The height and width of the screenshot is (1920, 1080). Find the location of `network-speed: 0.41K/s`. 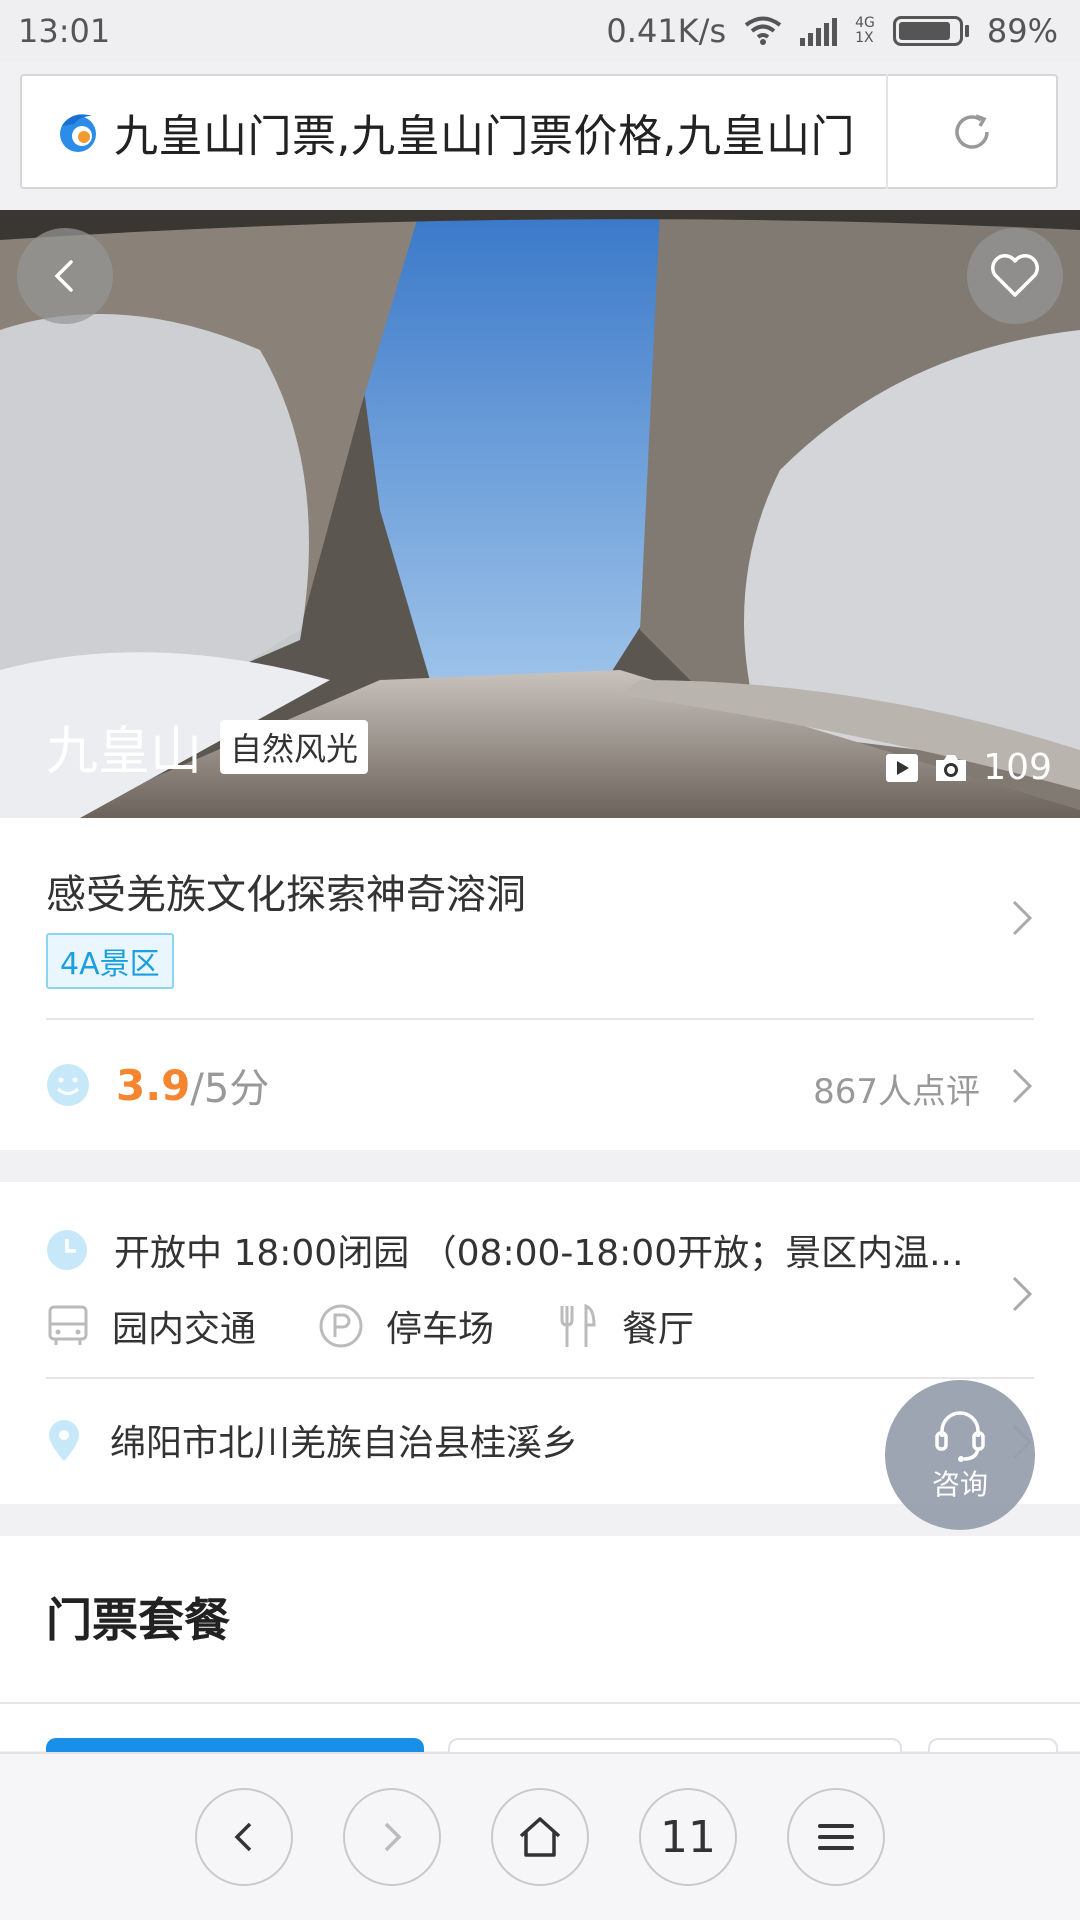

network-speed: 0.41K/s is located at coordinates (666, 31).